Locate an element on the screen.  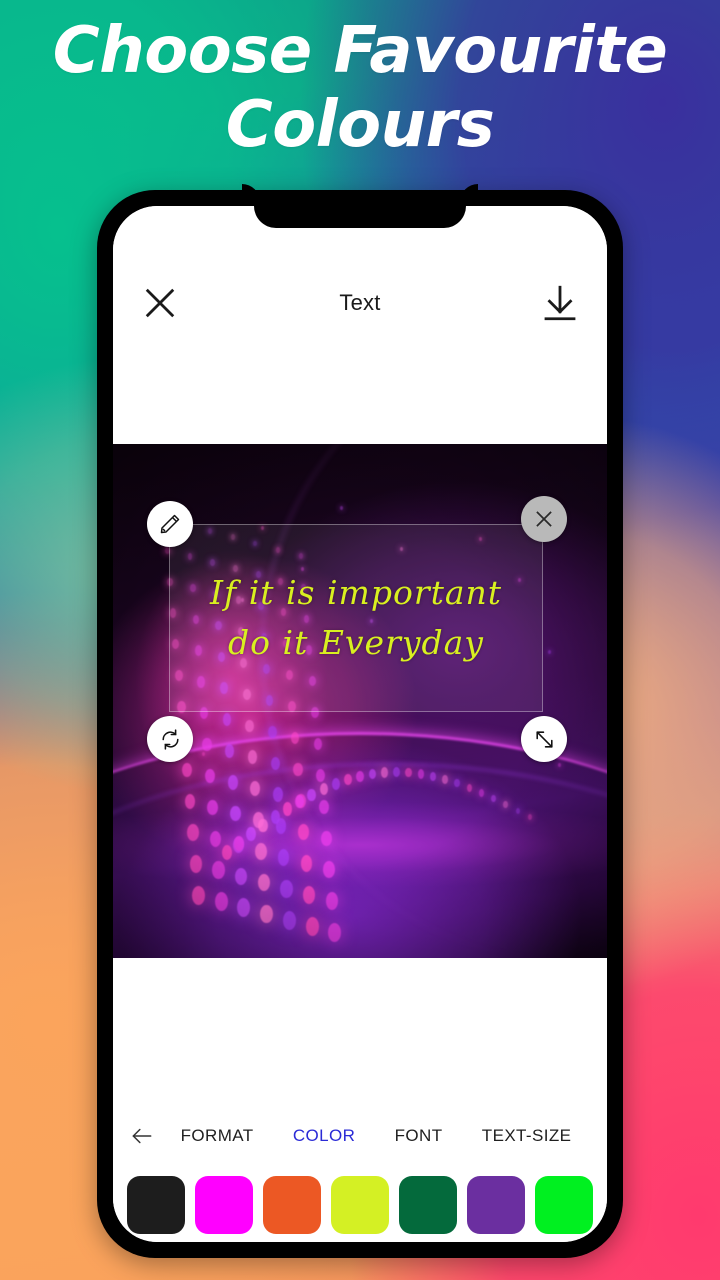
delete-handle is located at coordinates (544, 519).